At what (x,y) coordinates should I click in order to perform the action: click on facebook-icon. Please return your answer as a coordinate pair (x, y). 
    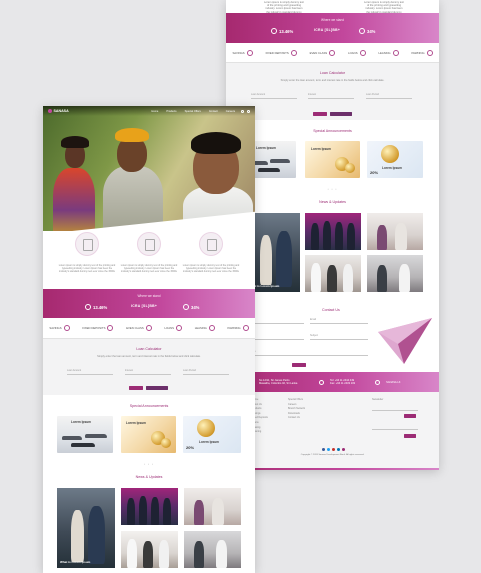
    Looking at the image, I should click on (323, 449).